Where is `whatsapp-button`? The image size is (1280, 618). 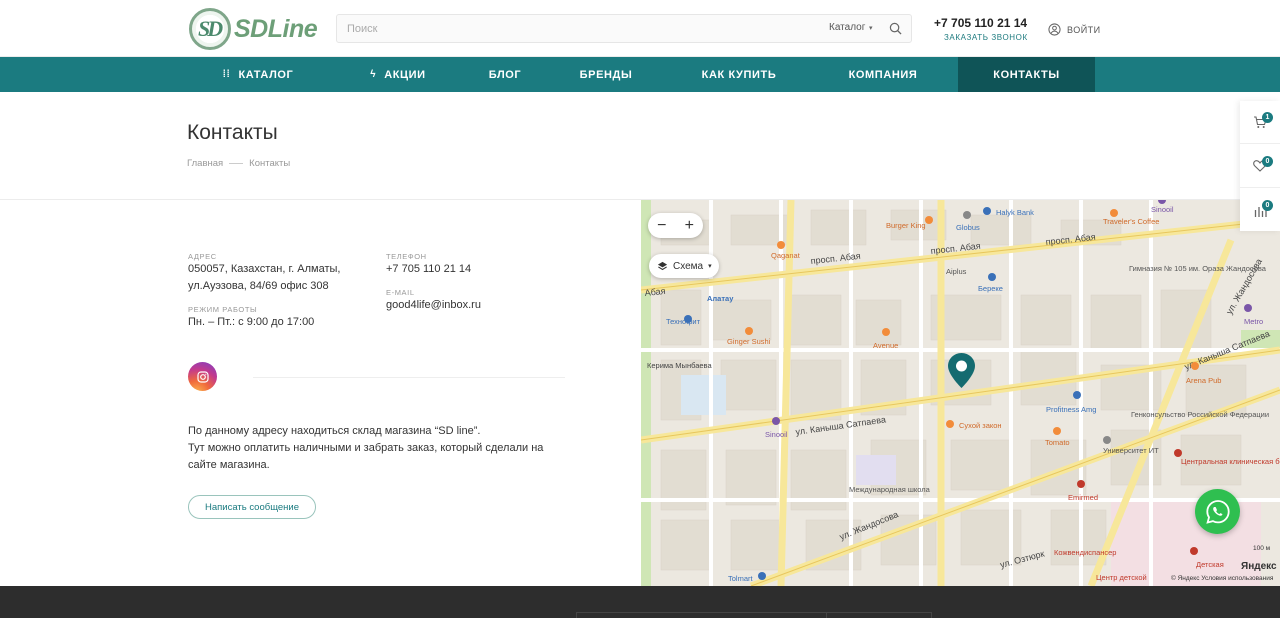 whatsapp-button is located at coordinates (1217, 511).